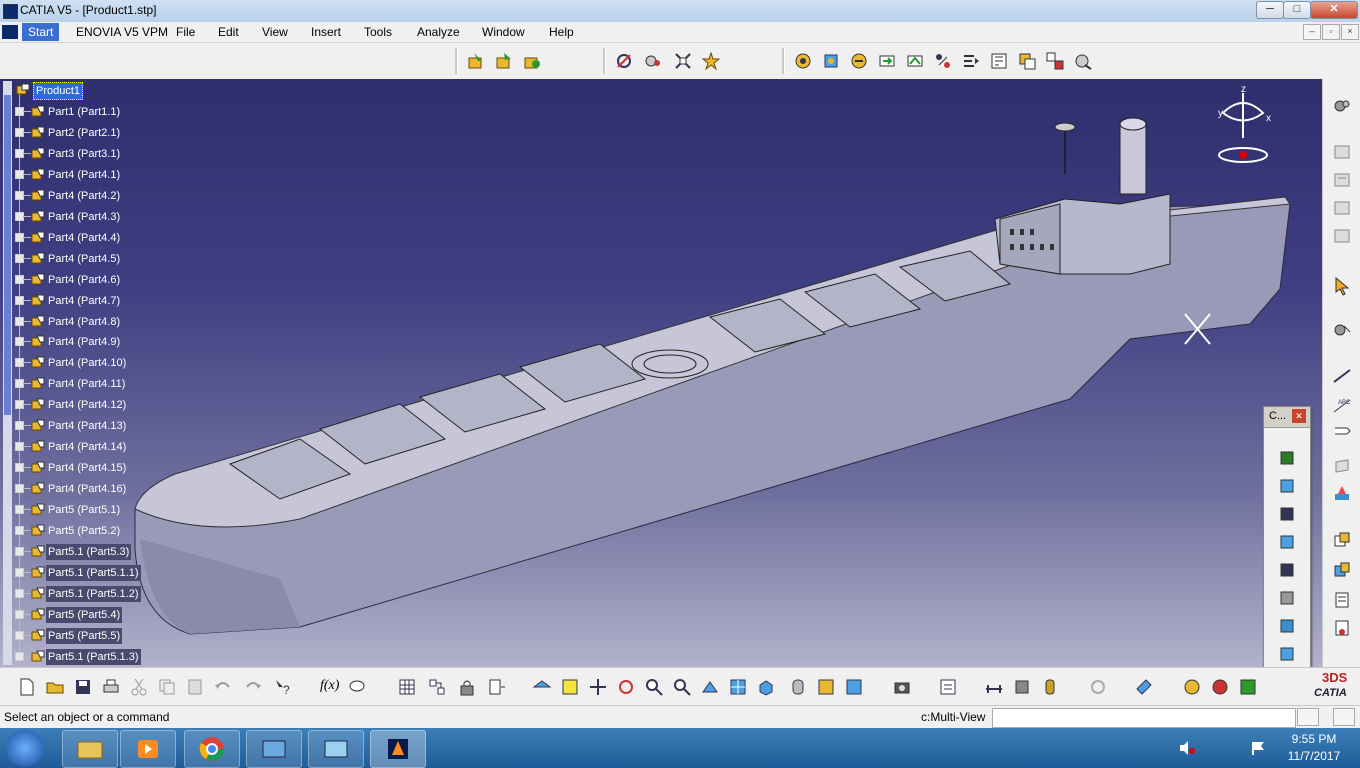 This screenshot has width=1360, height=768. What do you see at coordinates (798, 687) in the screenshot?
I see `shading-icon` at bounding box center [798, 687].